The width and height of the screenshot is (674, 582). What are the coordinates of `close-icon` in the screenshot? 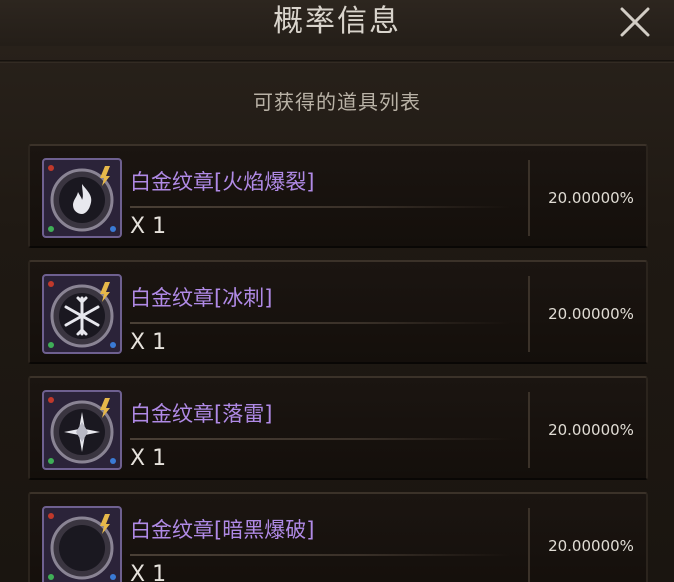 It's located at (635, 22).